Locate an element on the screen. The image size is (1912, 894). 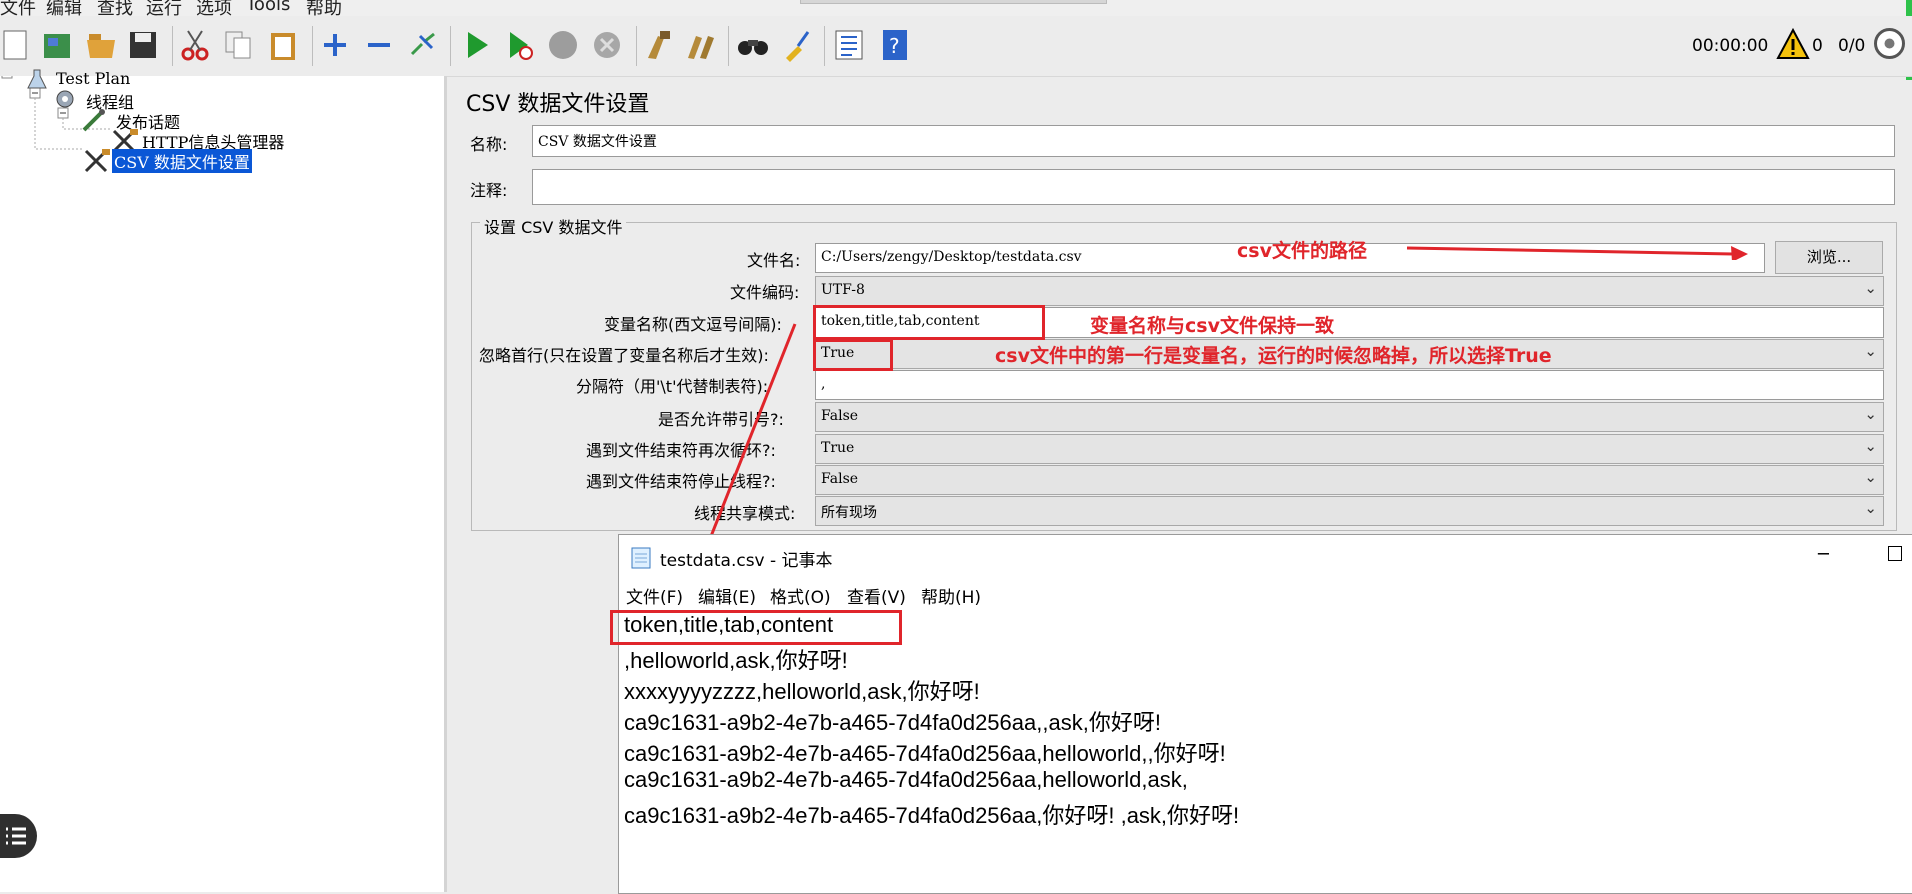
stop-thread-value: False is located at coordinates (840, 479).